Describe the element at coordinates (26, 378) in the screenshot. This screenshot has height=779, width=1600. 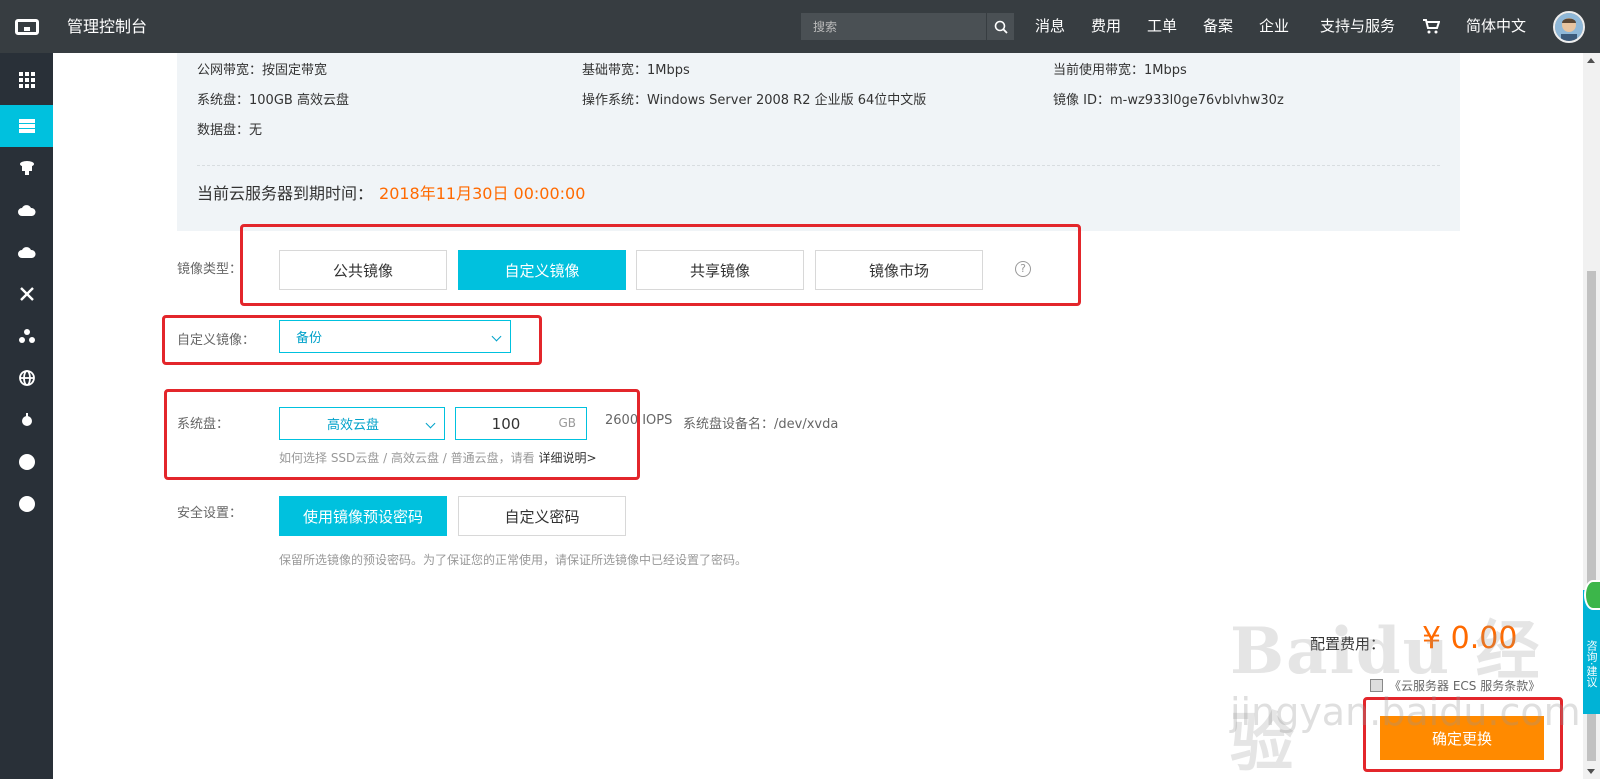
I see `globe-icon` at that location.